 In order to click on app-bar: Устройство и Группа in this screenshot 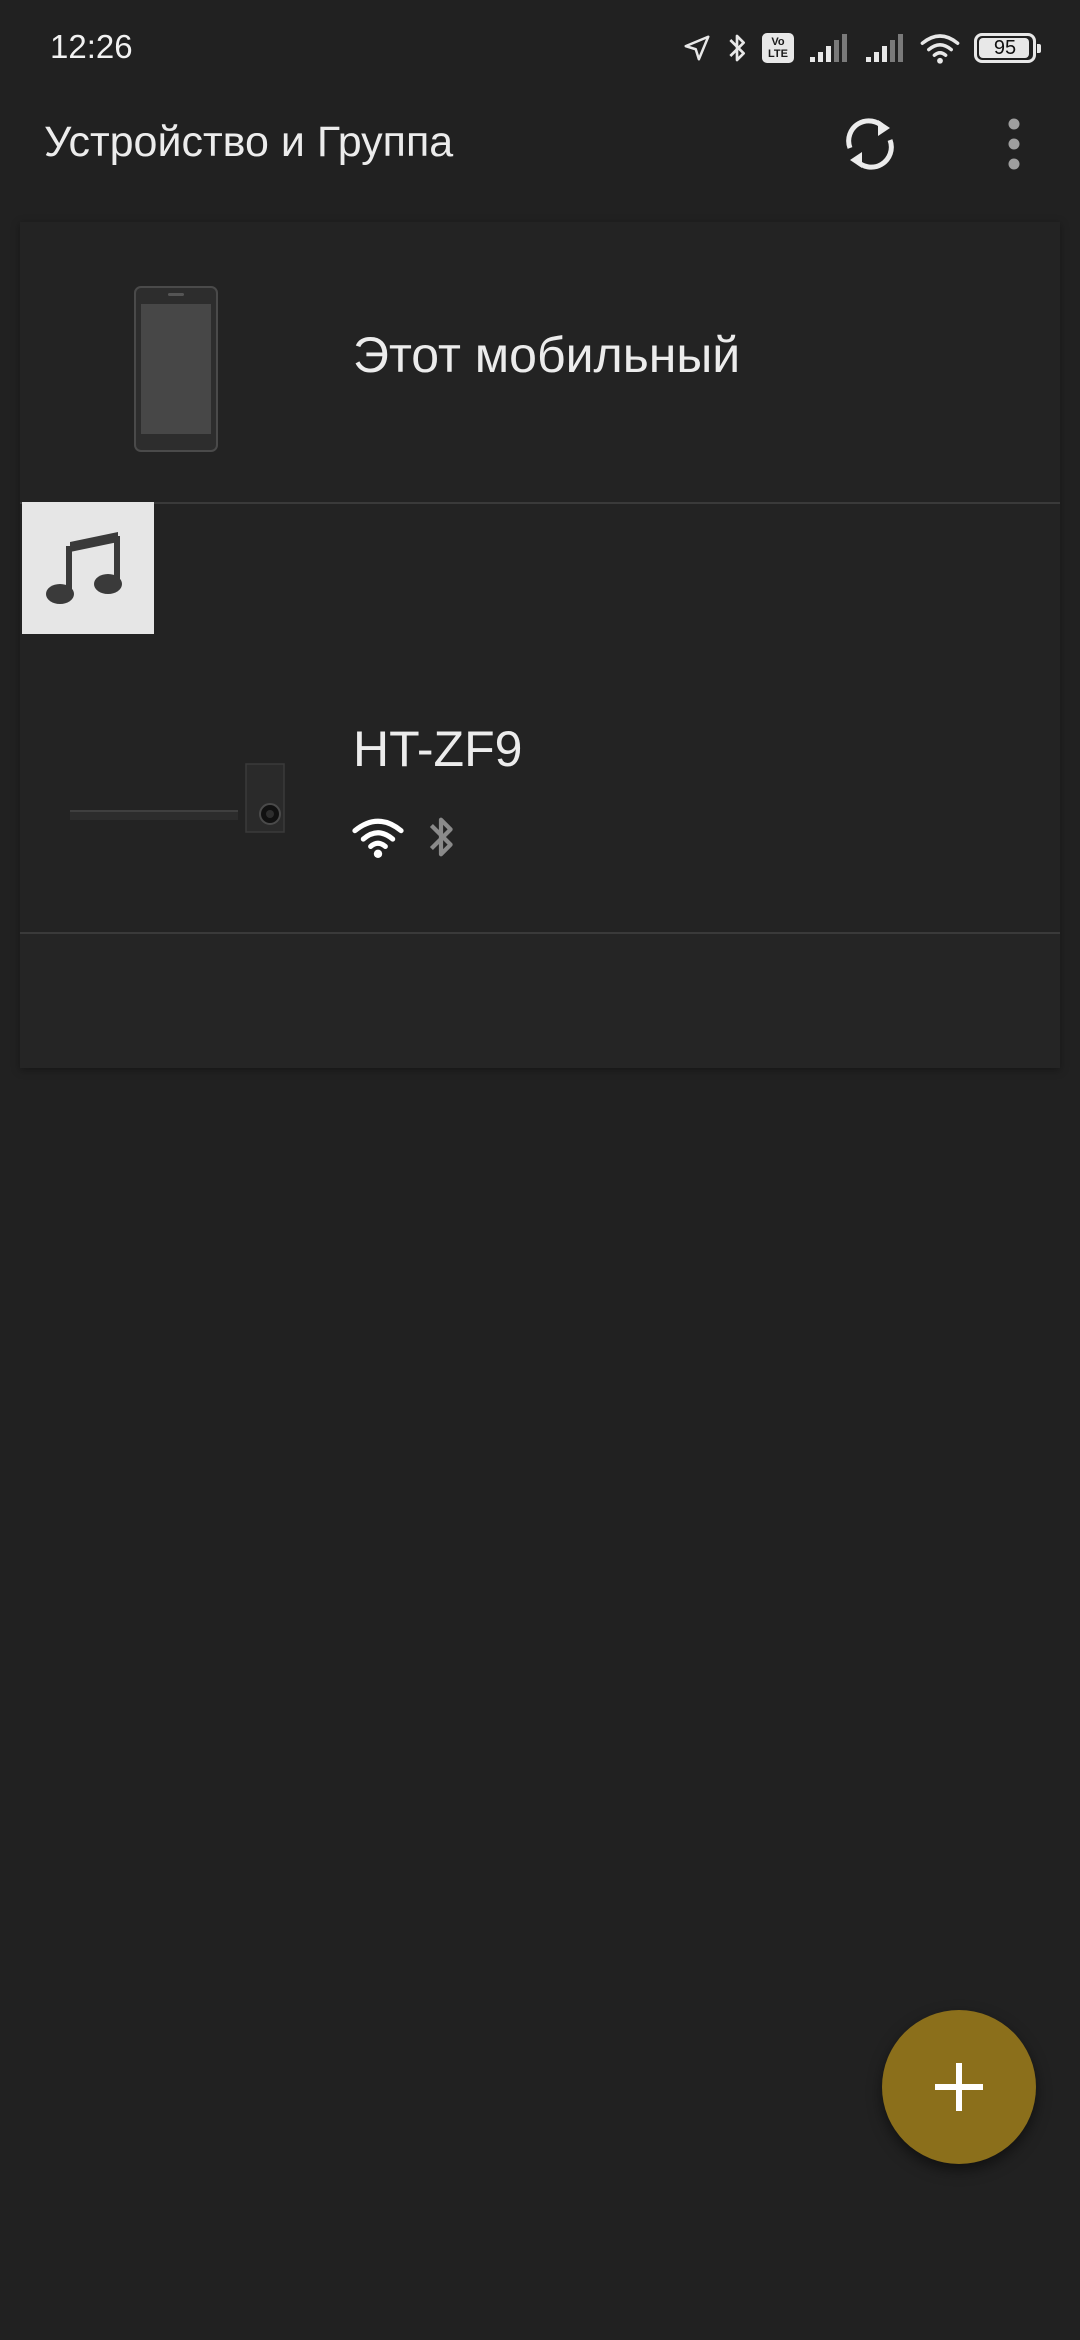, I will do `click(540, 161)`.